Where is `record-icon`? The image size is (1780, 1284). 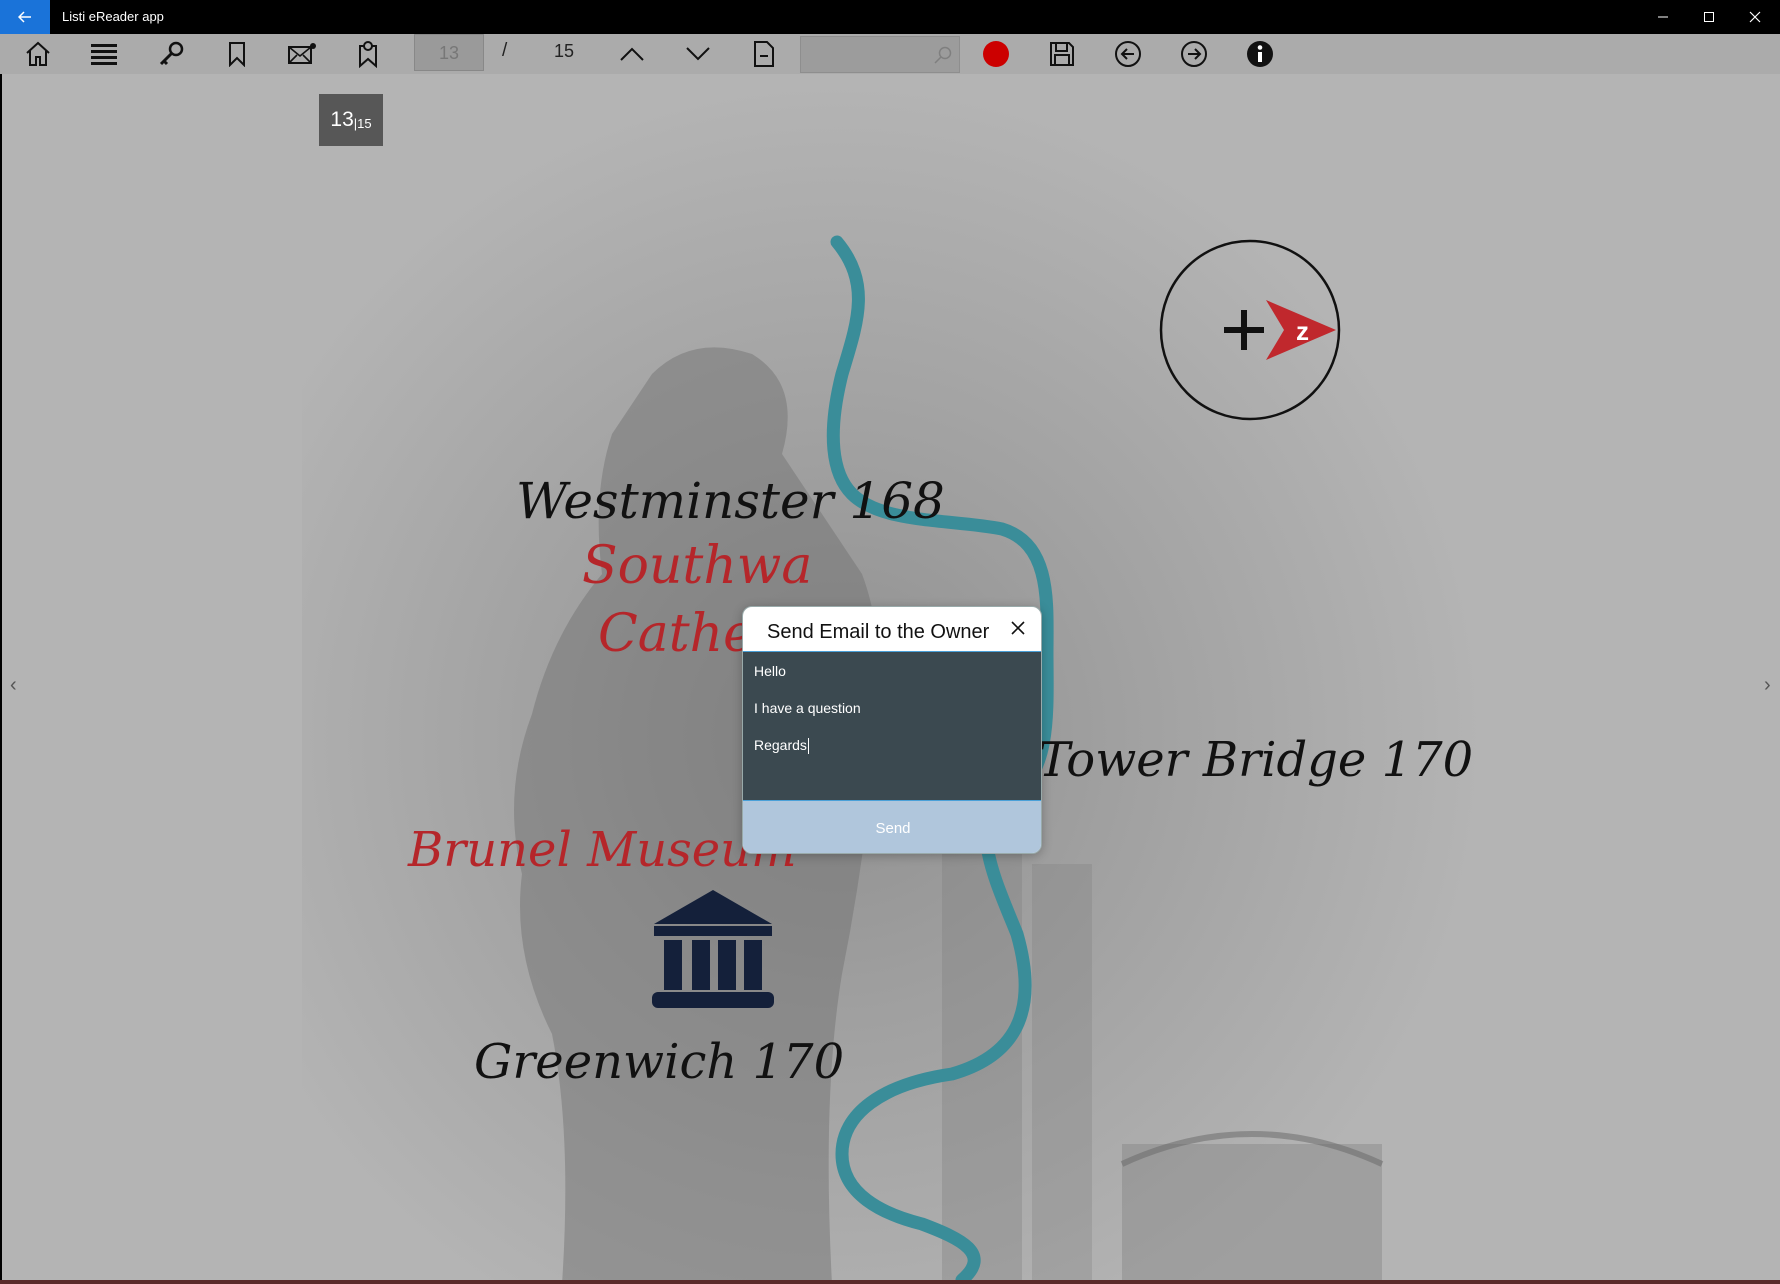 record-icon is located at coordinates (996, 54).